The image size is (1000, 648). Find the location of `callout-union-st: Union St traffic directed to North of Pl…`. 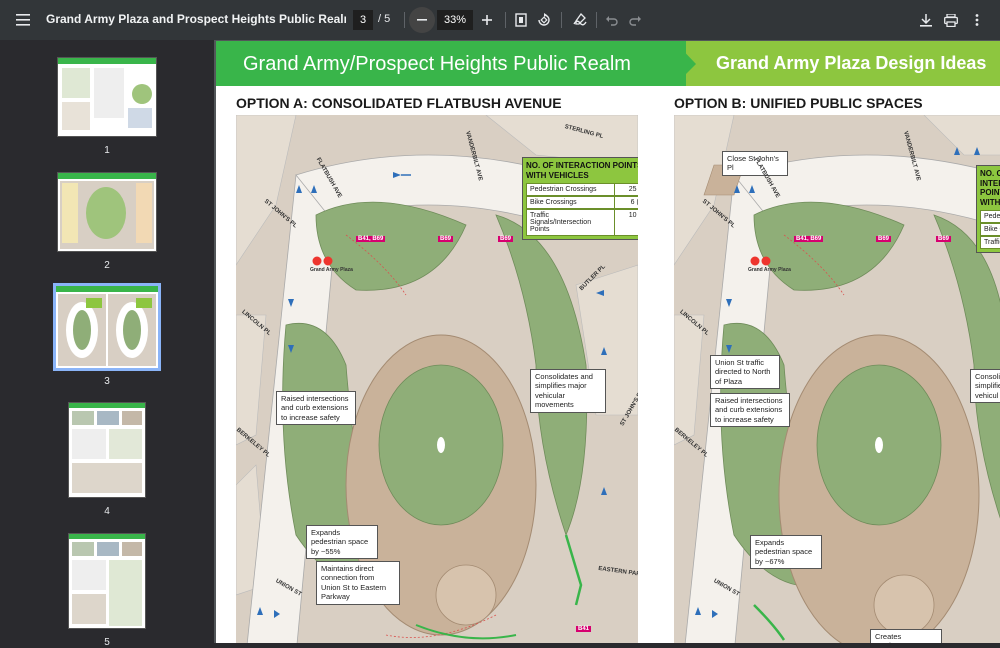

callout-union-st: Union St traffic directed to North of Pl… is located at coordinates (745, 372).